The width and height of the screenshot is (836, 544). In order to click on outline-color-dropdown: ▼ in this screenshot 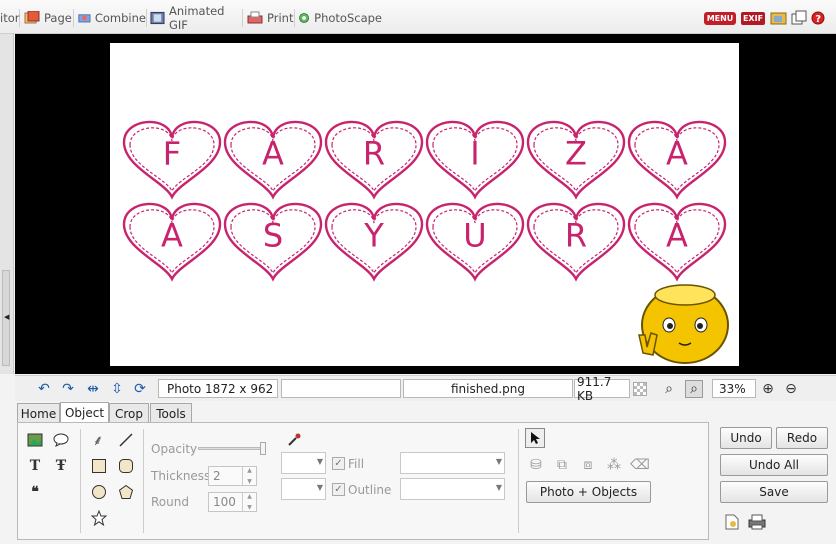, I will do `click(303, 489)`.